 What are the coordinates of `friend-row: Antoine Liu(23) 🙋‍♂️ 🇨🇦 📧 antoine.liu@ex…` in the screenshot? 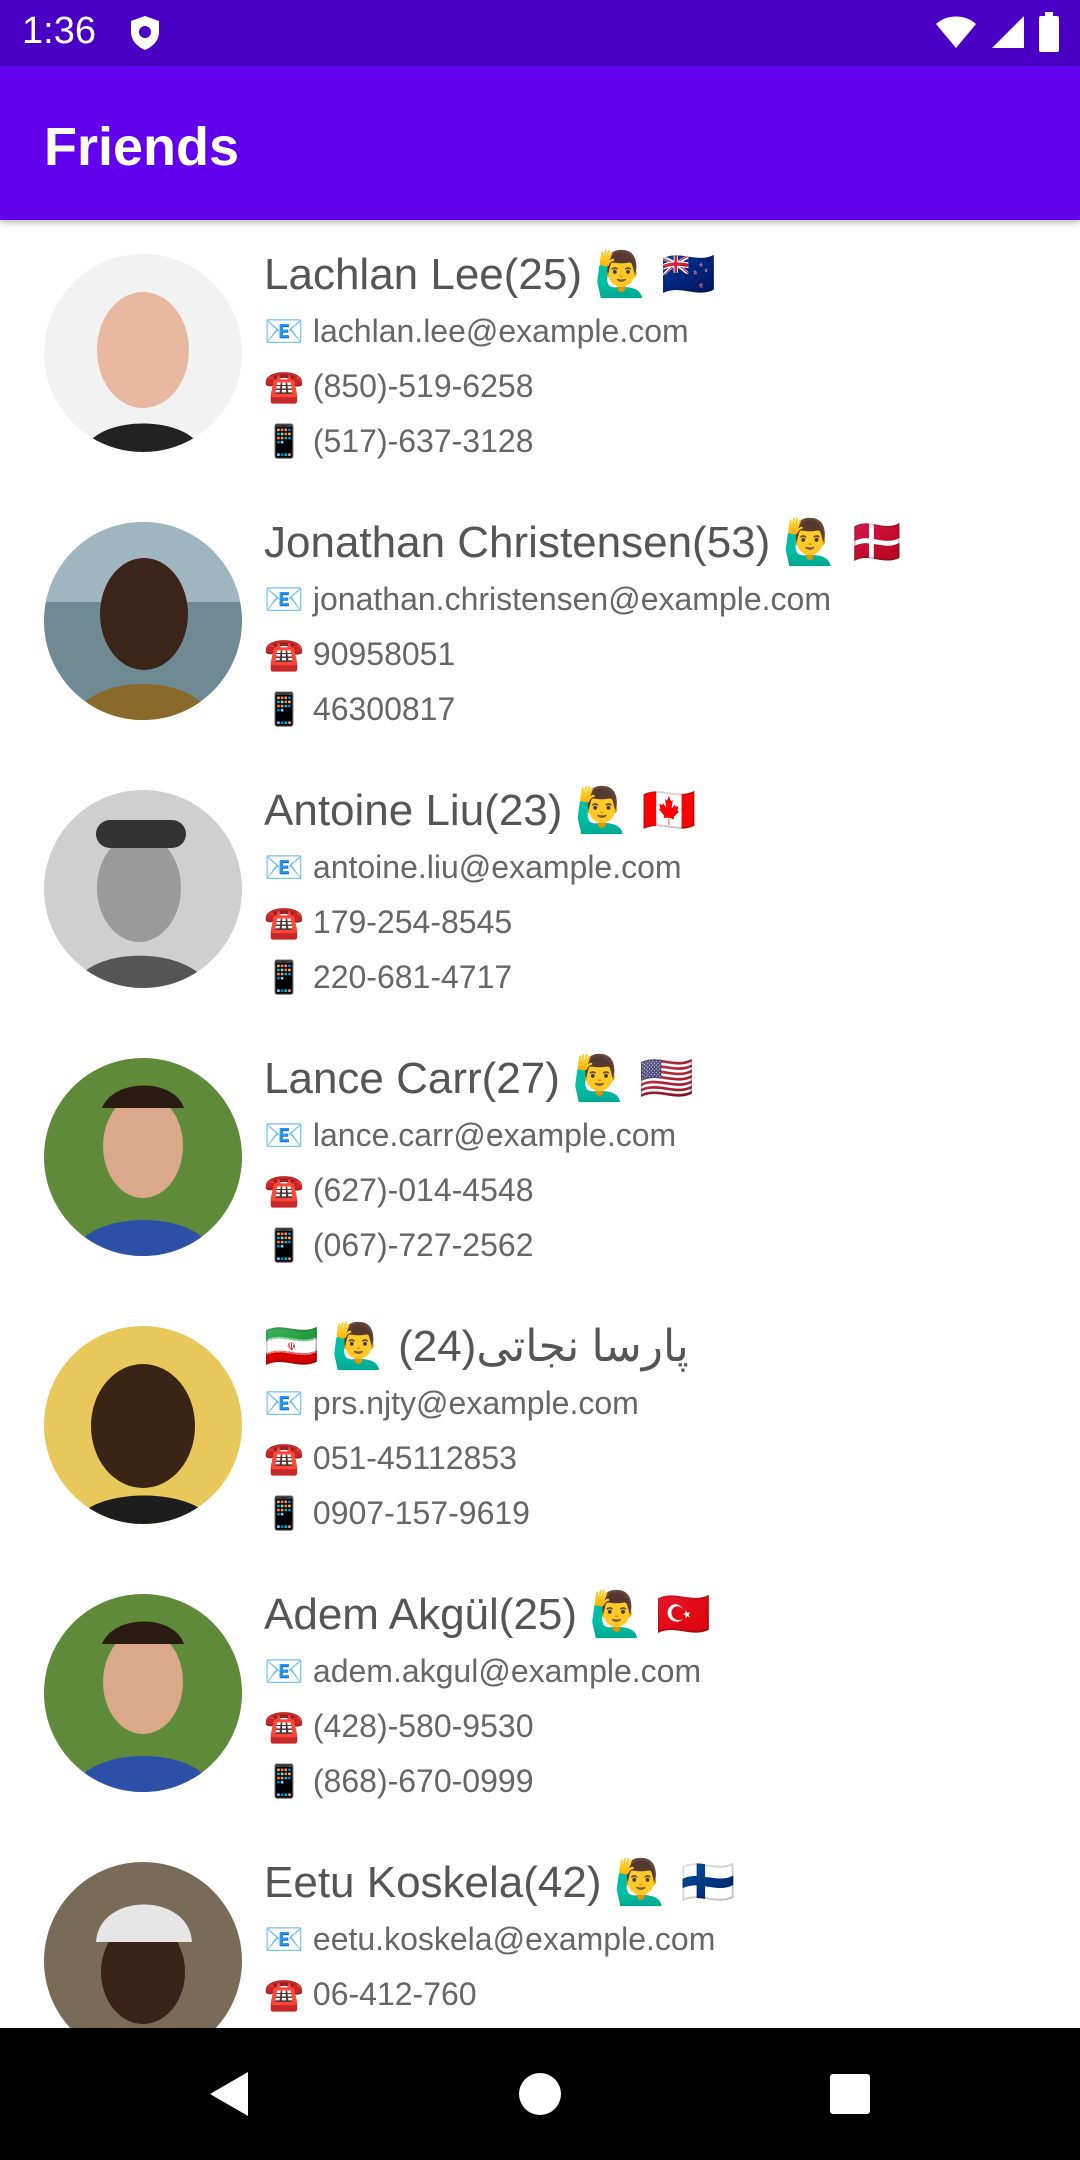 It's located at (540, 890).